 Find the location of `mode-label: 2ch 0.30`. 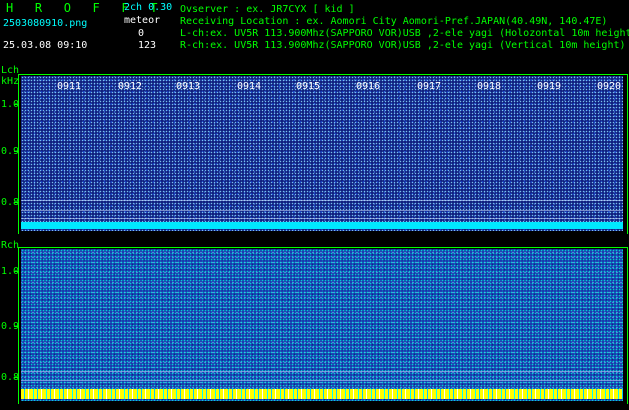

mode-label: 2ch 0.30 is located at coordinates (148, 7).